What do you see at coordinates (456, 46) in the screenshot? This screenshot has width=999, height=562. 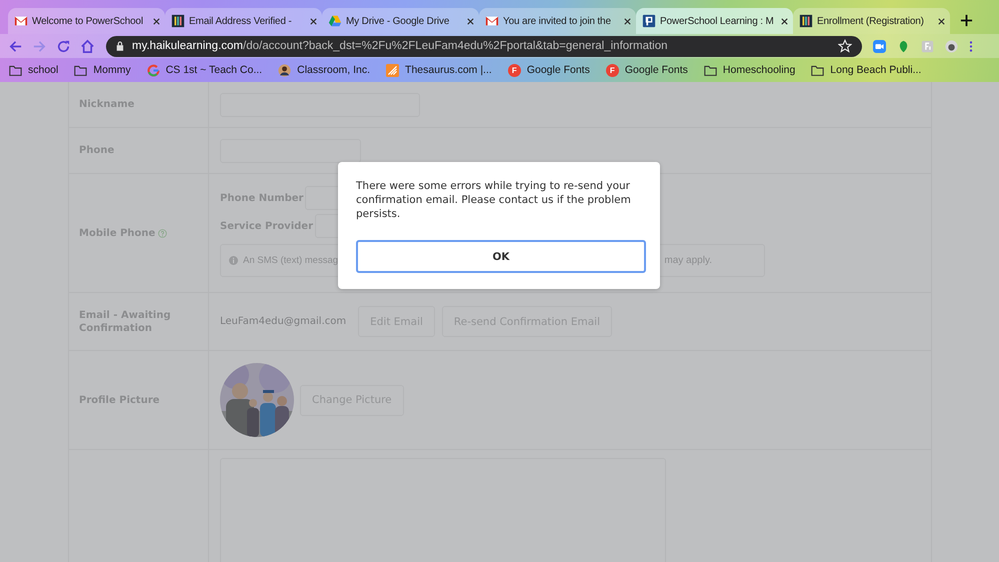 I see `url-path: /do/account?back_dst=%2Fu%2FLeuFam4edu%2Fportal&tab=general_information` at bounding box center [456, 46].